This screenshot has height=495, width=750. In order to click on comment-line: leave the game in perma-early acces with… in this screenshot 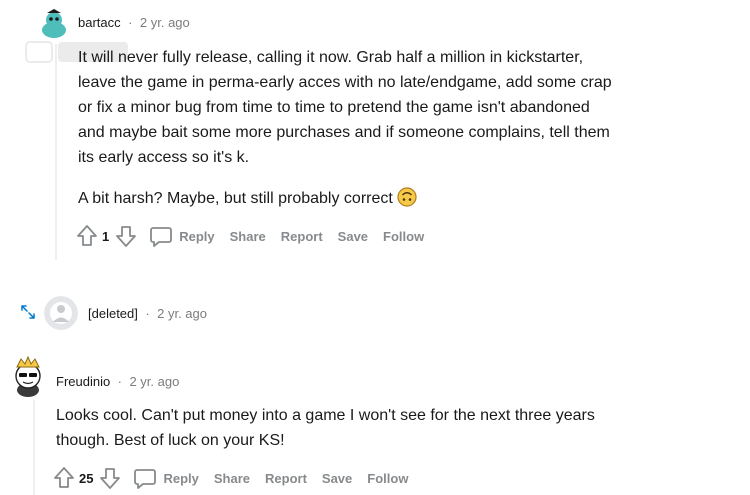, I will do `click(345, 82)`.